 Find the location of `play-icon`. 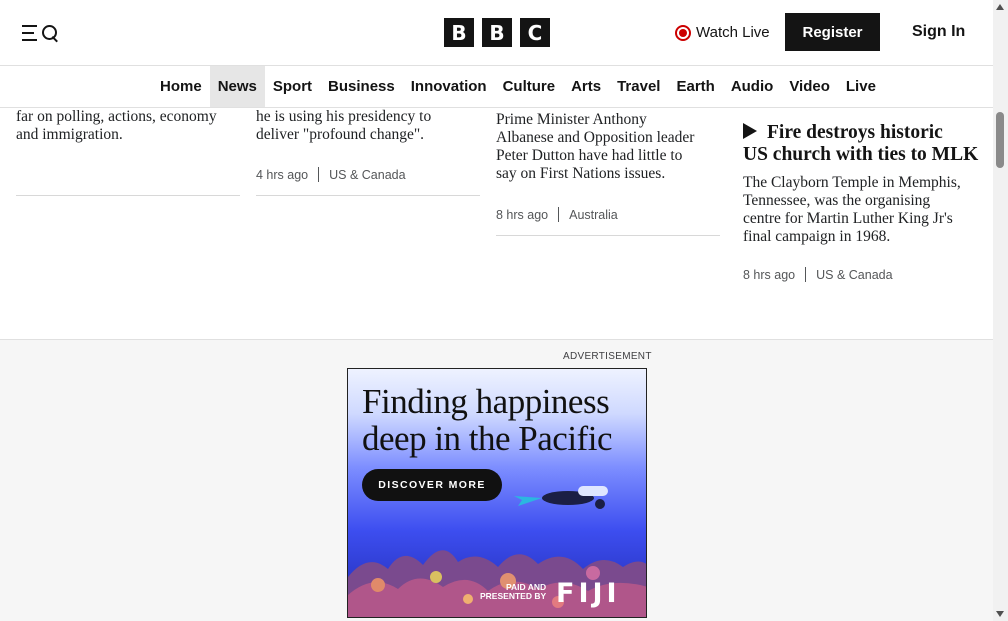

play-icon is located at coordinates (750, 131).